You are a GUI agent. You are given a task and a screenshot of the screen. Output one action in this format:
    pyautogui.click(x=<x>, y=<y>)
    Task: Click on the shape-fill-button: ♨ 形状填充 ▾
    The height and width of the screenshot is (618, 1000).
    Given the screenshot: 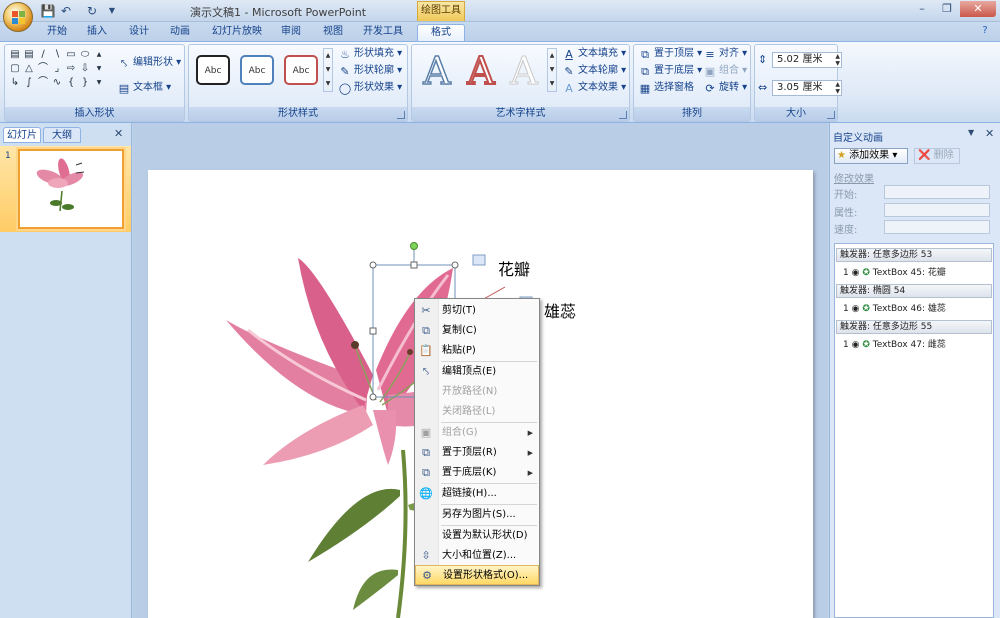 What is the action you would take?
    pyautogui.click(x=370, y=54)
    